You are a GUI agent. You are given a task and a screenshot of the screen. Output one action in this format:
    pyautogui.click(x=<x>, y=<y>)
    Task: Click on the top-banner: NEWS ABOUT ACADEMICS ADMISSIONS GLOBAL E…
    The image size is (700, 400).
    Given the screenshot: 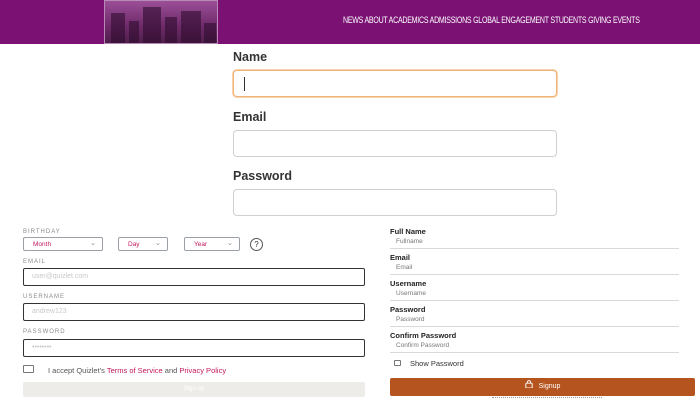 What is the action you would take?
    pyautogui.click(x=350, y=22)
    